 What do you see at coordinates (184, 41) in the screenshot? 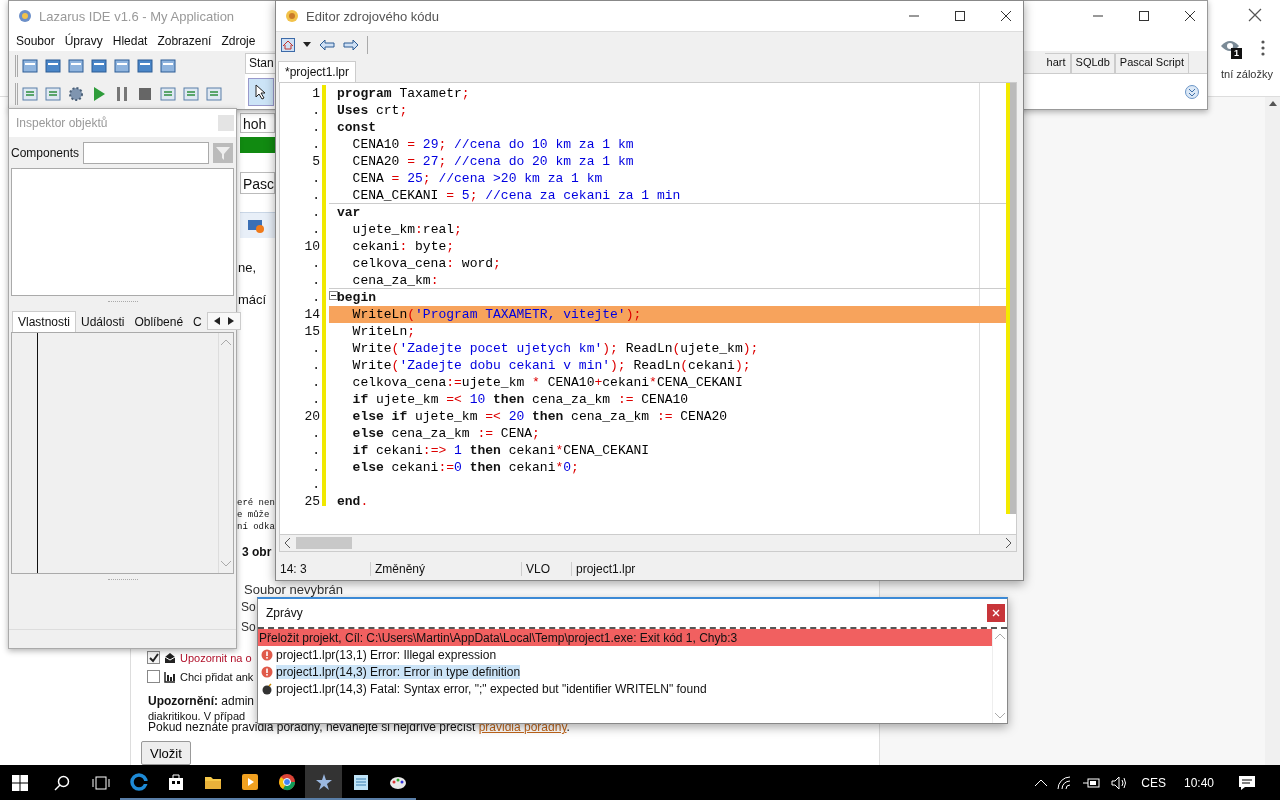
I see `menu-item: Zobrazení` at bounding box center [184, 41].